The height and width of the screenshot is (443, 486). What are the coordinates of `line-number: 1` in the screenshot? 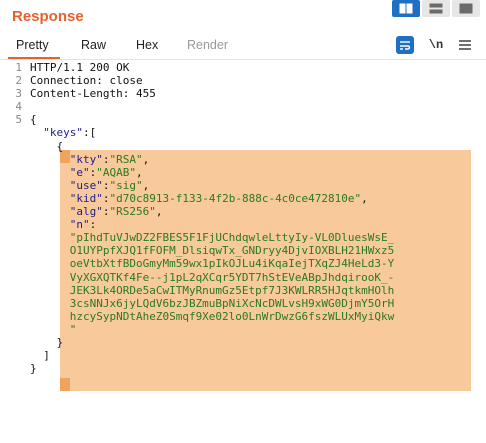 It's located at (18, 67).